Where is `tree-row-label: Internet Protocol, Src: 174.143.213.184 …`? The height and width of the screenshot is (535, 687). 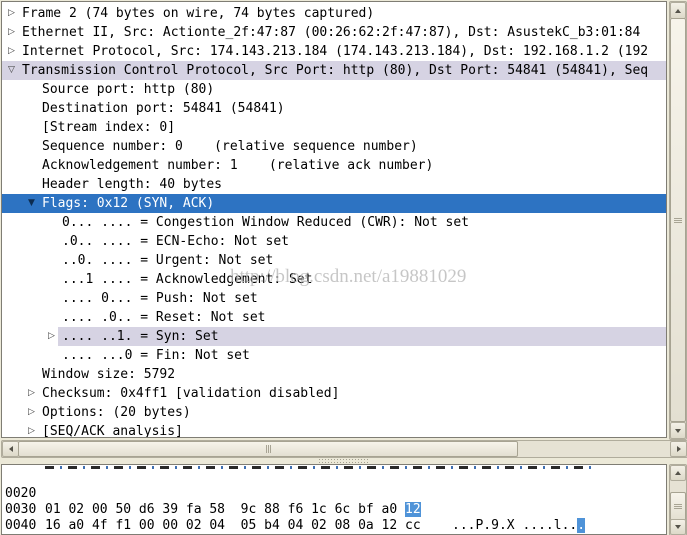 tree-row-label: Internet Protocol, Src: 174.143.213.184 … is located at coordinates (335, 51).